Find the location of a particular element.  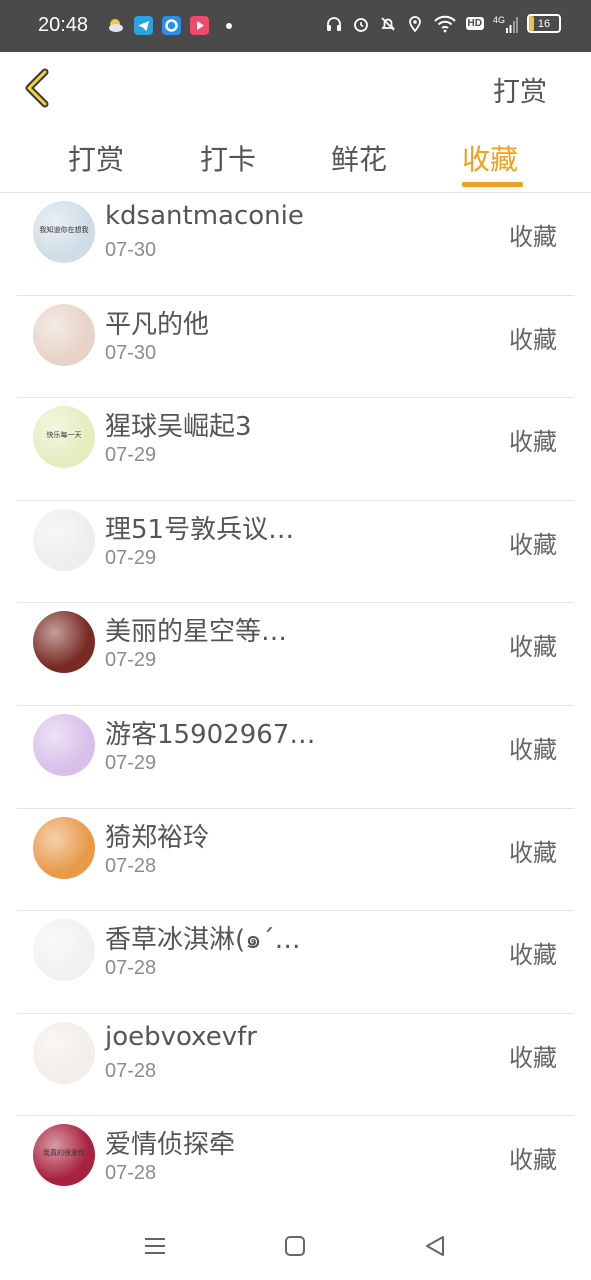

back-button is located at coordinates (40, 88).